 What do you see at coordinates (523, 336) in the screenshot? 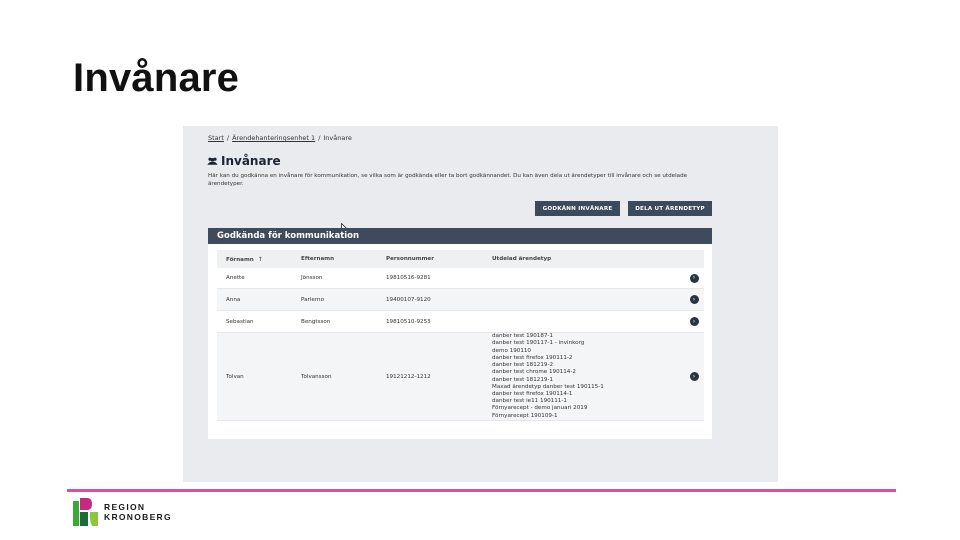
I see `casetype-item: danber test 190187-1` at bounding box center [523, 336].